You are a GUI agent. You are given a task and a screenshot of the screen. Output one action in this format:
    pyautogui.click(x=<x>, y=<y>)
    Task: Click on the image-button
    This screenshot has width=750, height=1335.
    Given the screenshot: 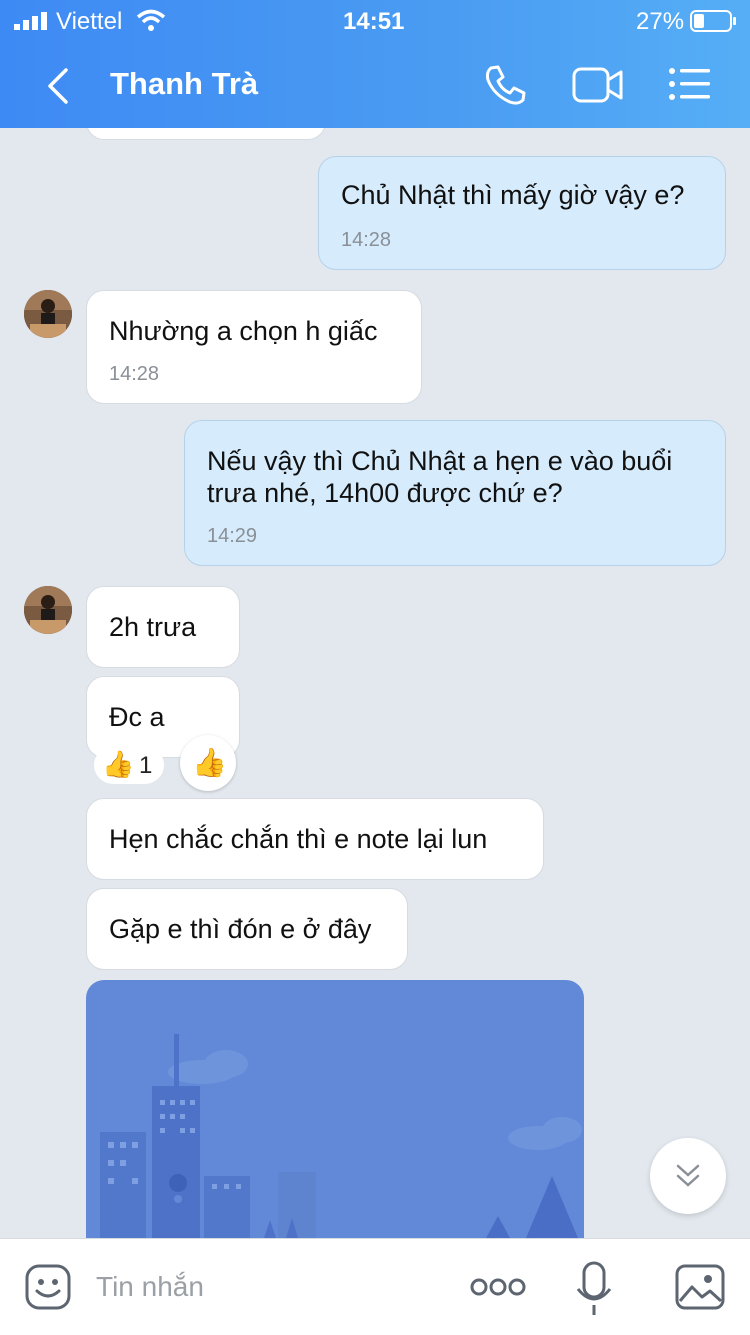 What is the action you would take?
    pyautogui.click(x=700, y=1287)
    